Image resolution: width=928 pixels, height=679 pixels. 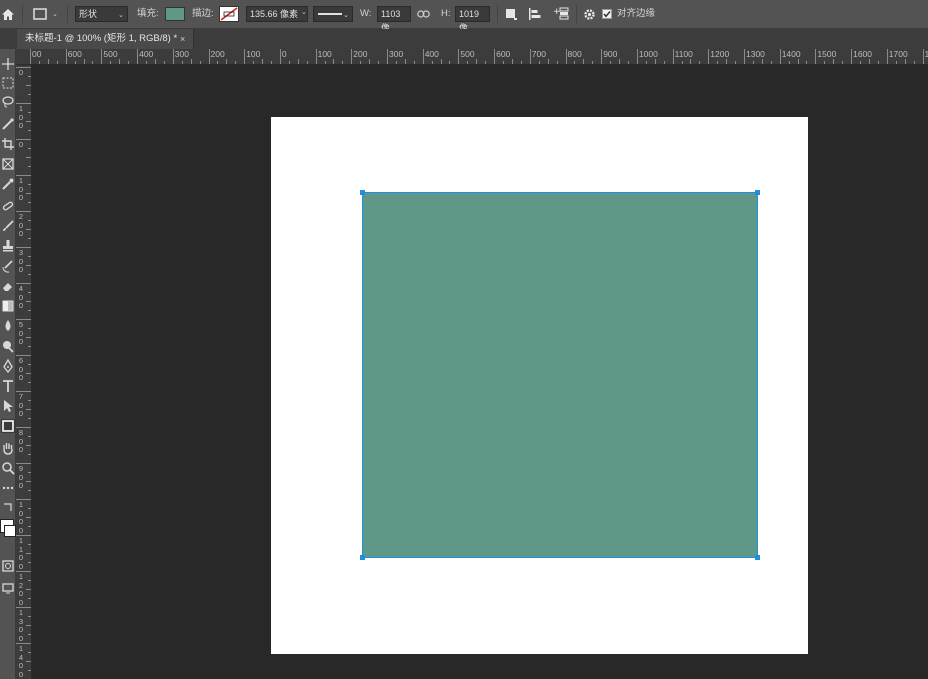 What do you see at coordinates (8, 566) in the screenshot?
I see `quick-mask-icon` at bounding box center [8, 566].